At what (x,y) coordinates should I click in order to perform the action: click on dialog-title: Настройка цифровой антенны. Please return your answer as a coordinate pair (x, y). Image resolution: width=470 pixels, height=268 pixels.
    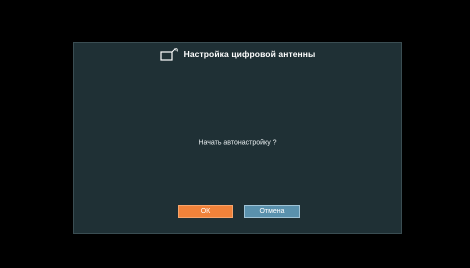
    Looking at the image, I should click on (249, 54).